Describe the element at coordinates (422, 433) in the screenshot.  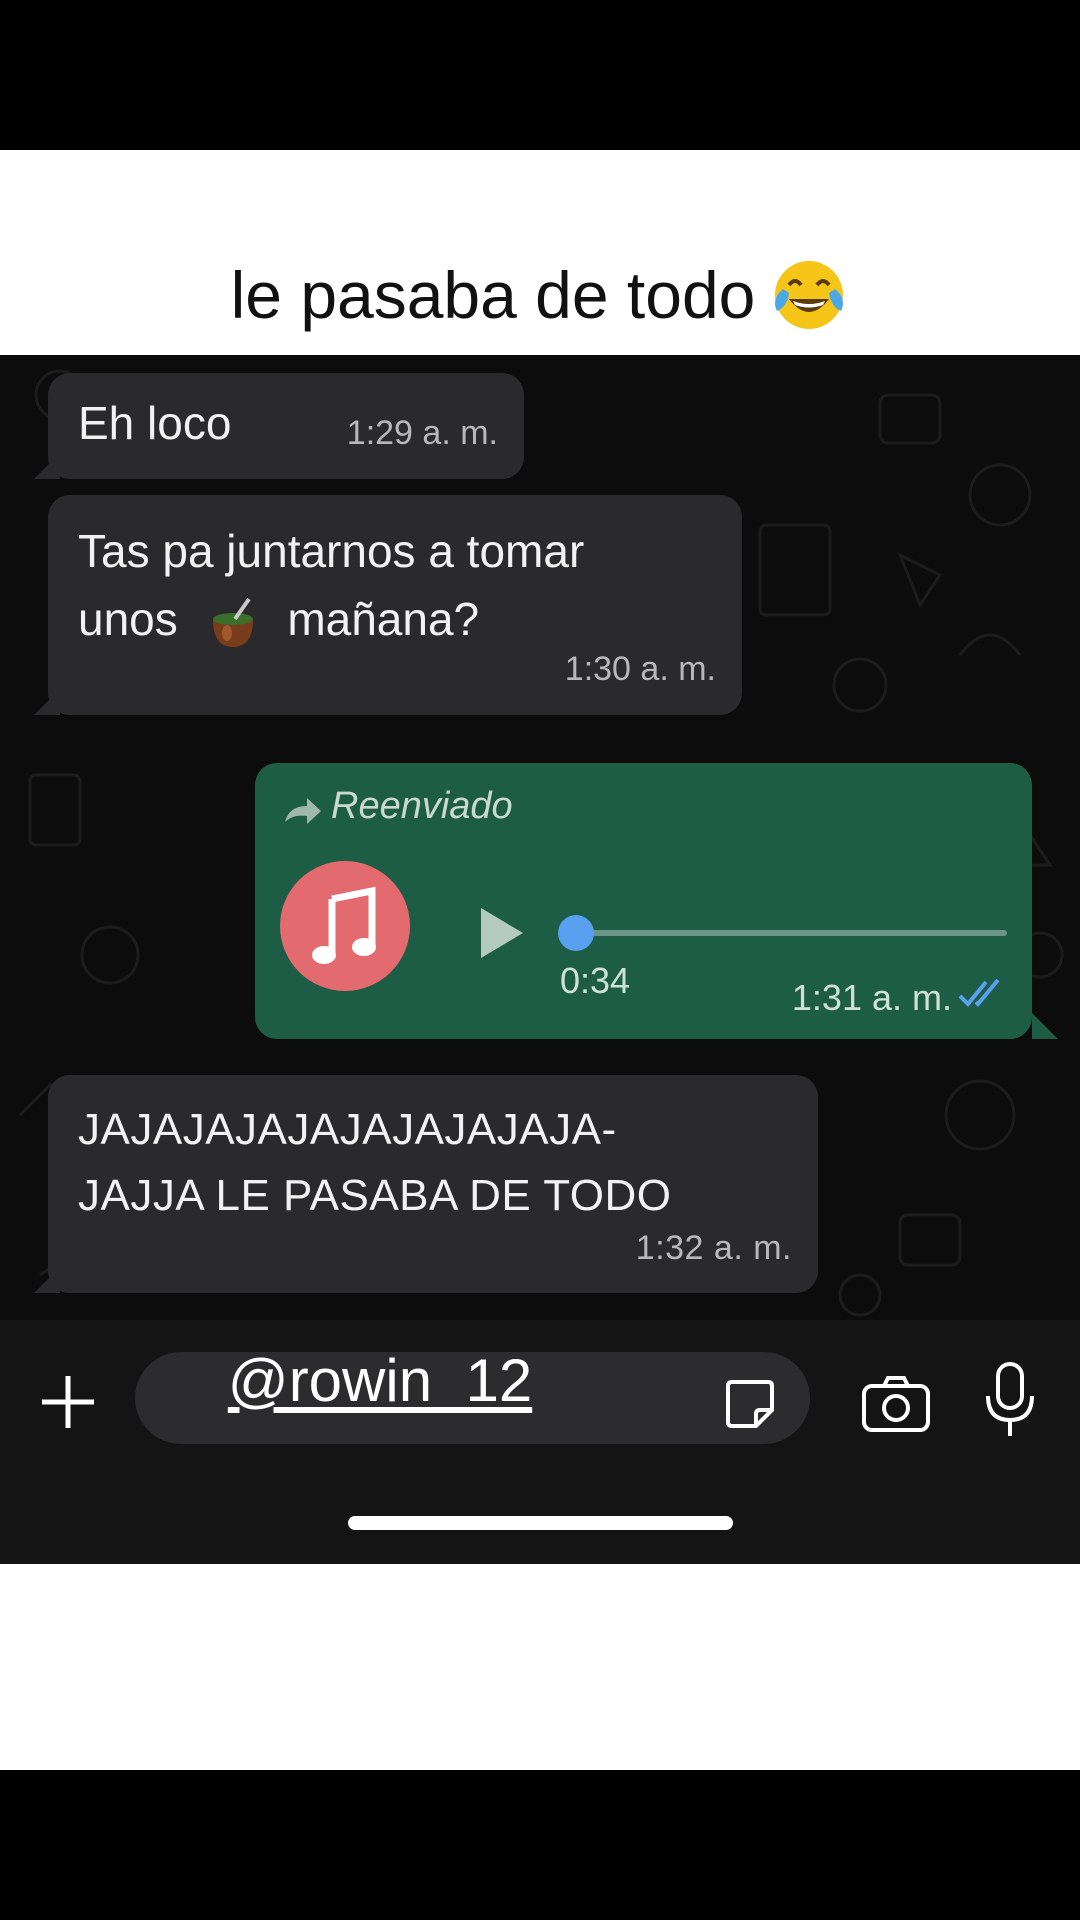
I see `message-time: 1:29 a. m.` at that location.